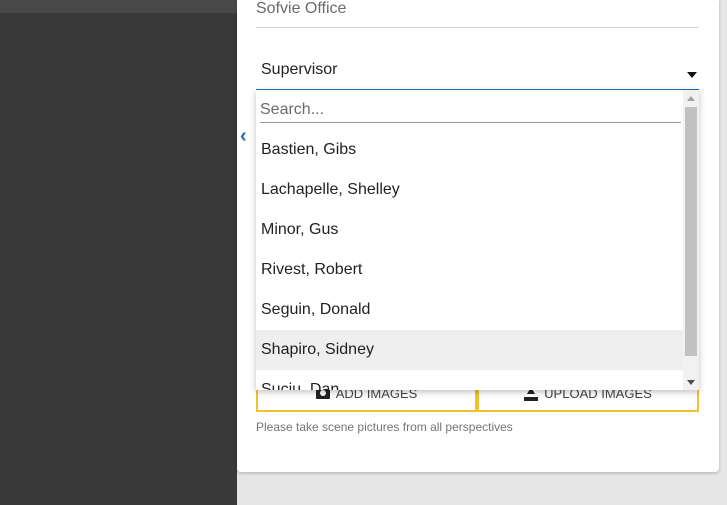 The image size is (727, 505). I want to click on search-input, so click(470, 110).